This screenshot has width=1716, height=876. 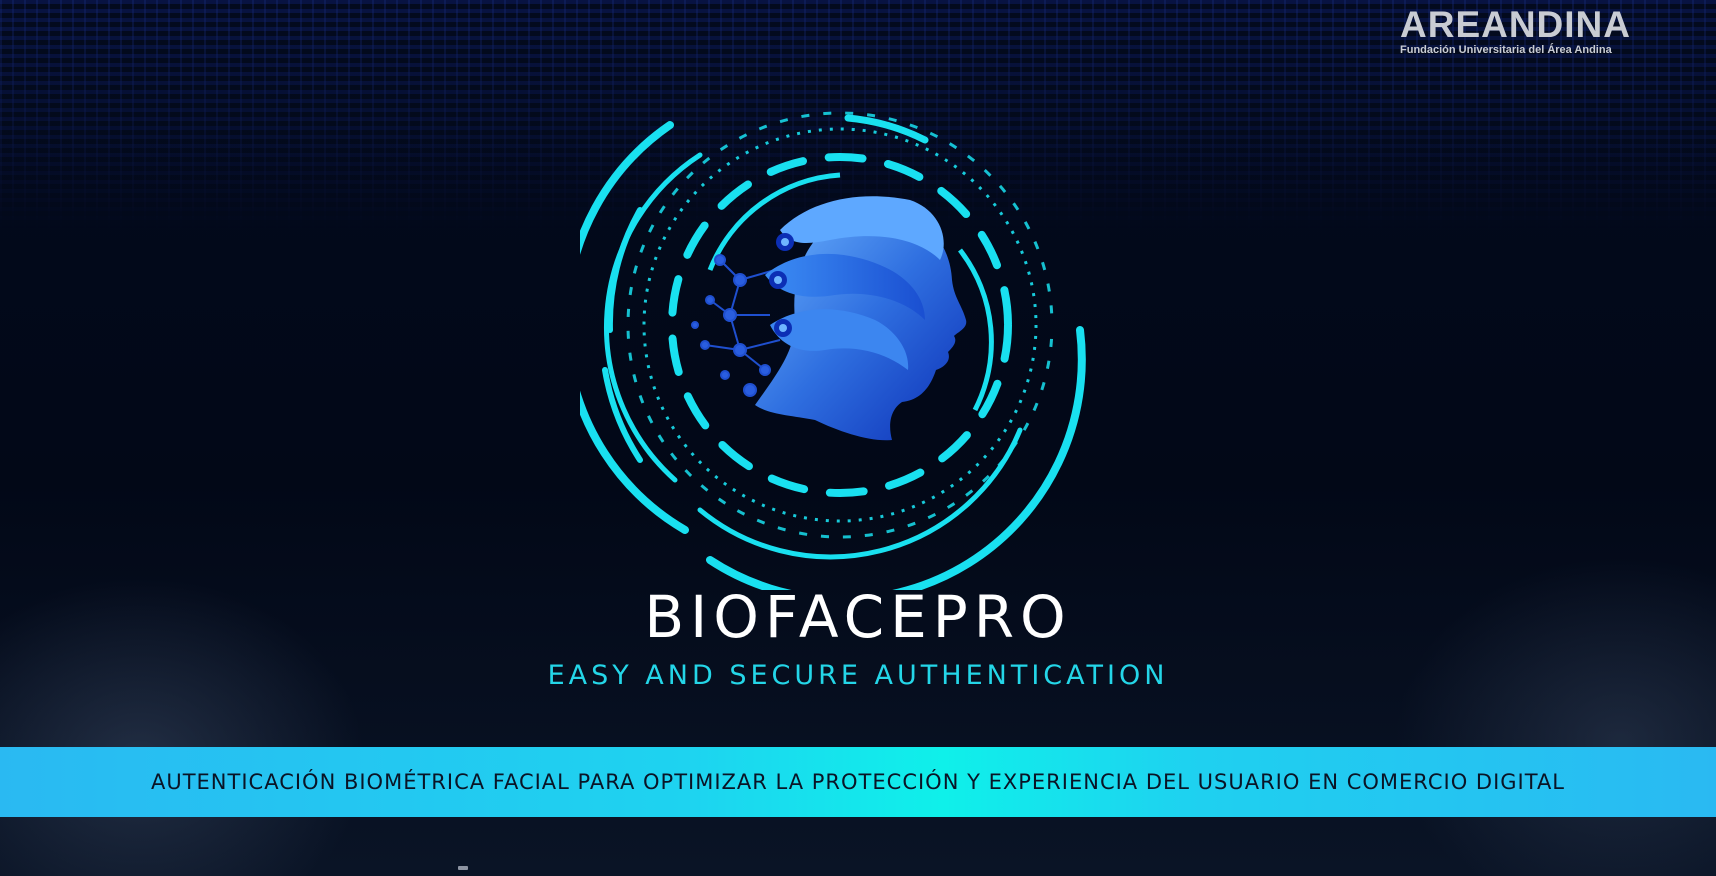 I want to click on cropped-text-fragment, so click(x=463, y=868).